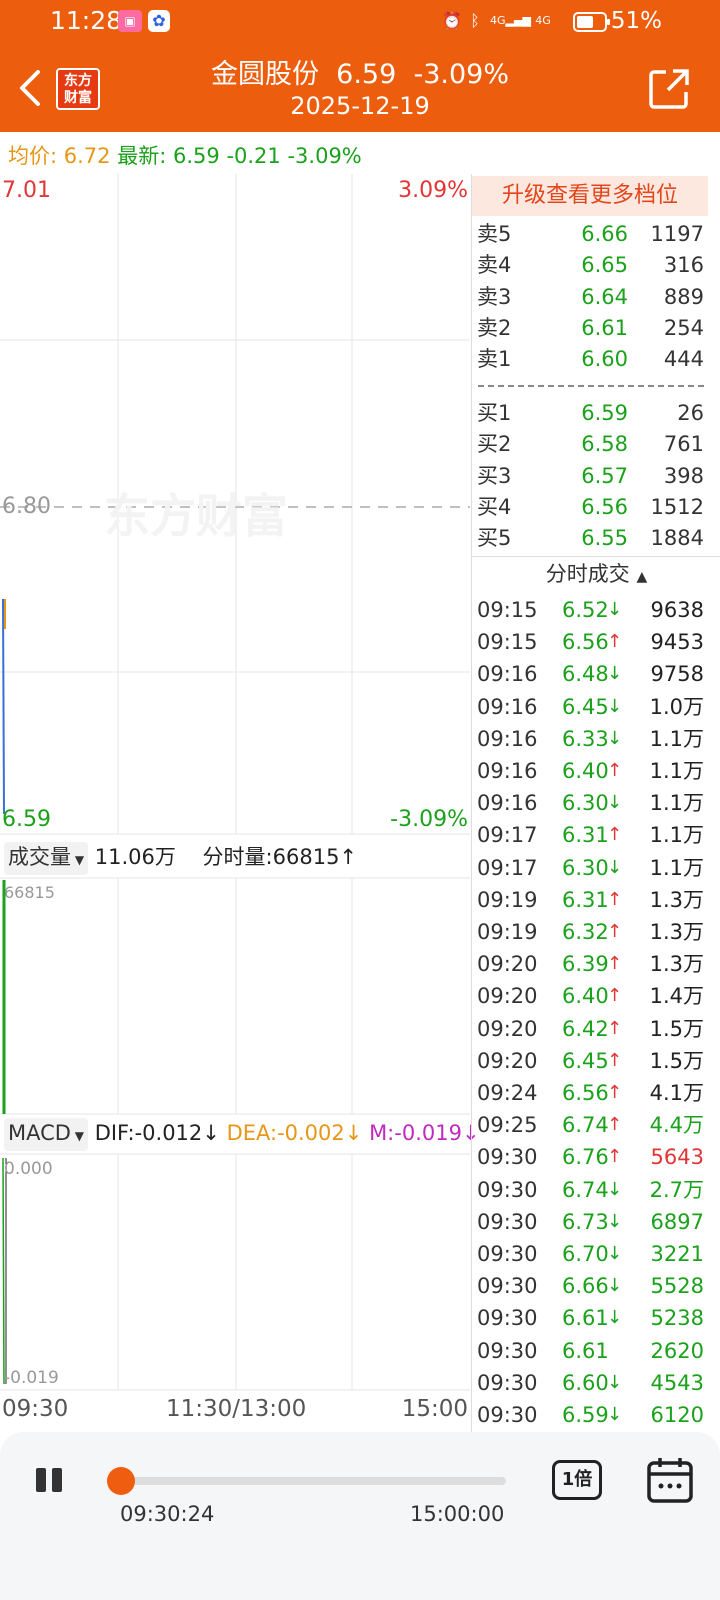 This screenshot has width=720, height=1600. I want to click on order-book-sell-row: 卖4 6.65 316, so click(590, 265).